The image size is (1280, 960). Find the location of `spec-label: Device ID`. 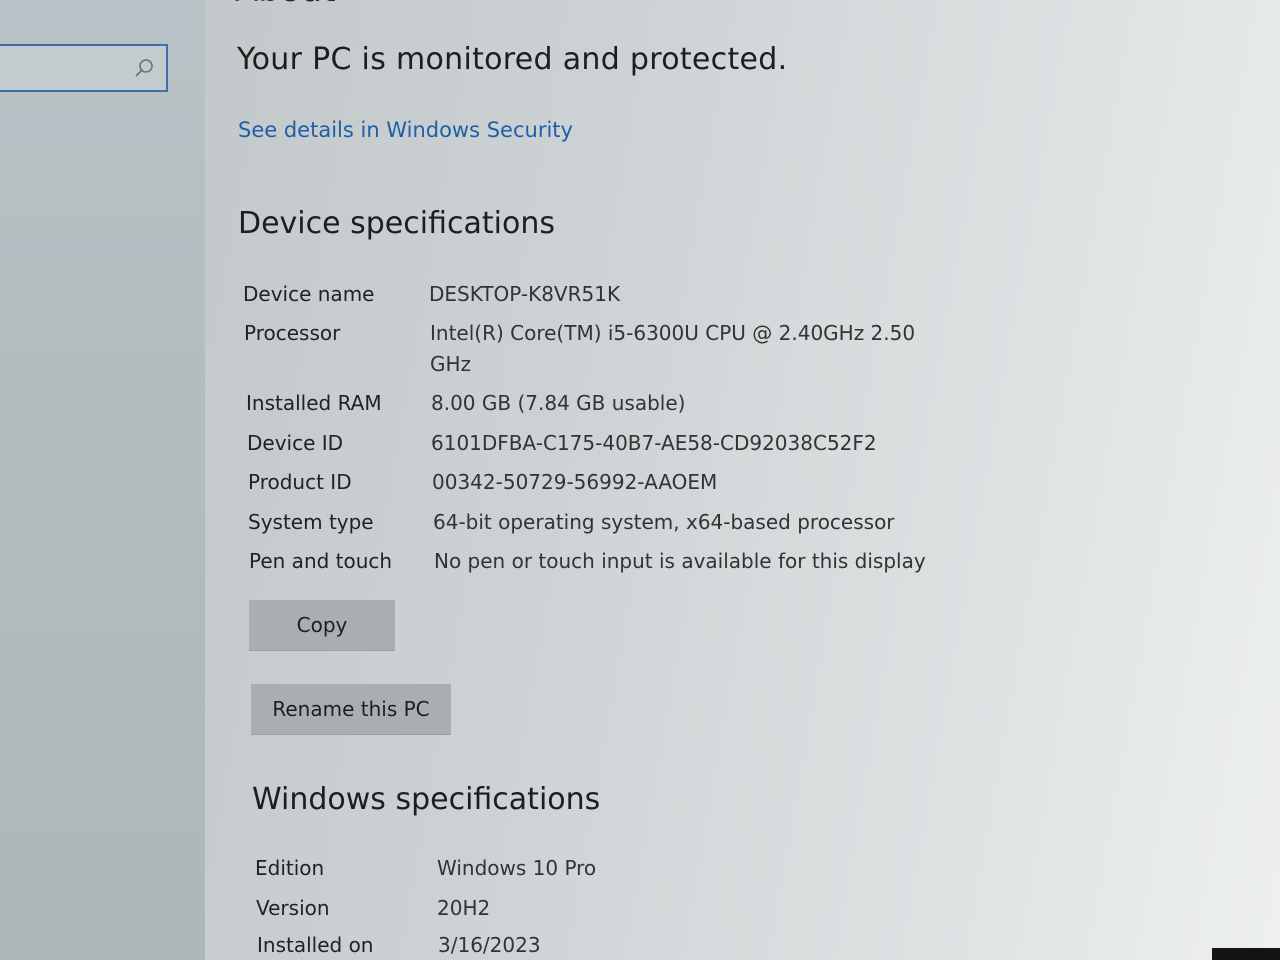

spec-label: Device ID is located at coordinates (295, 443).